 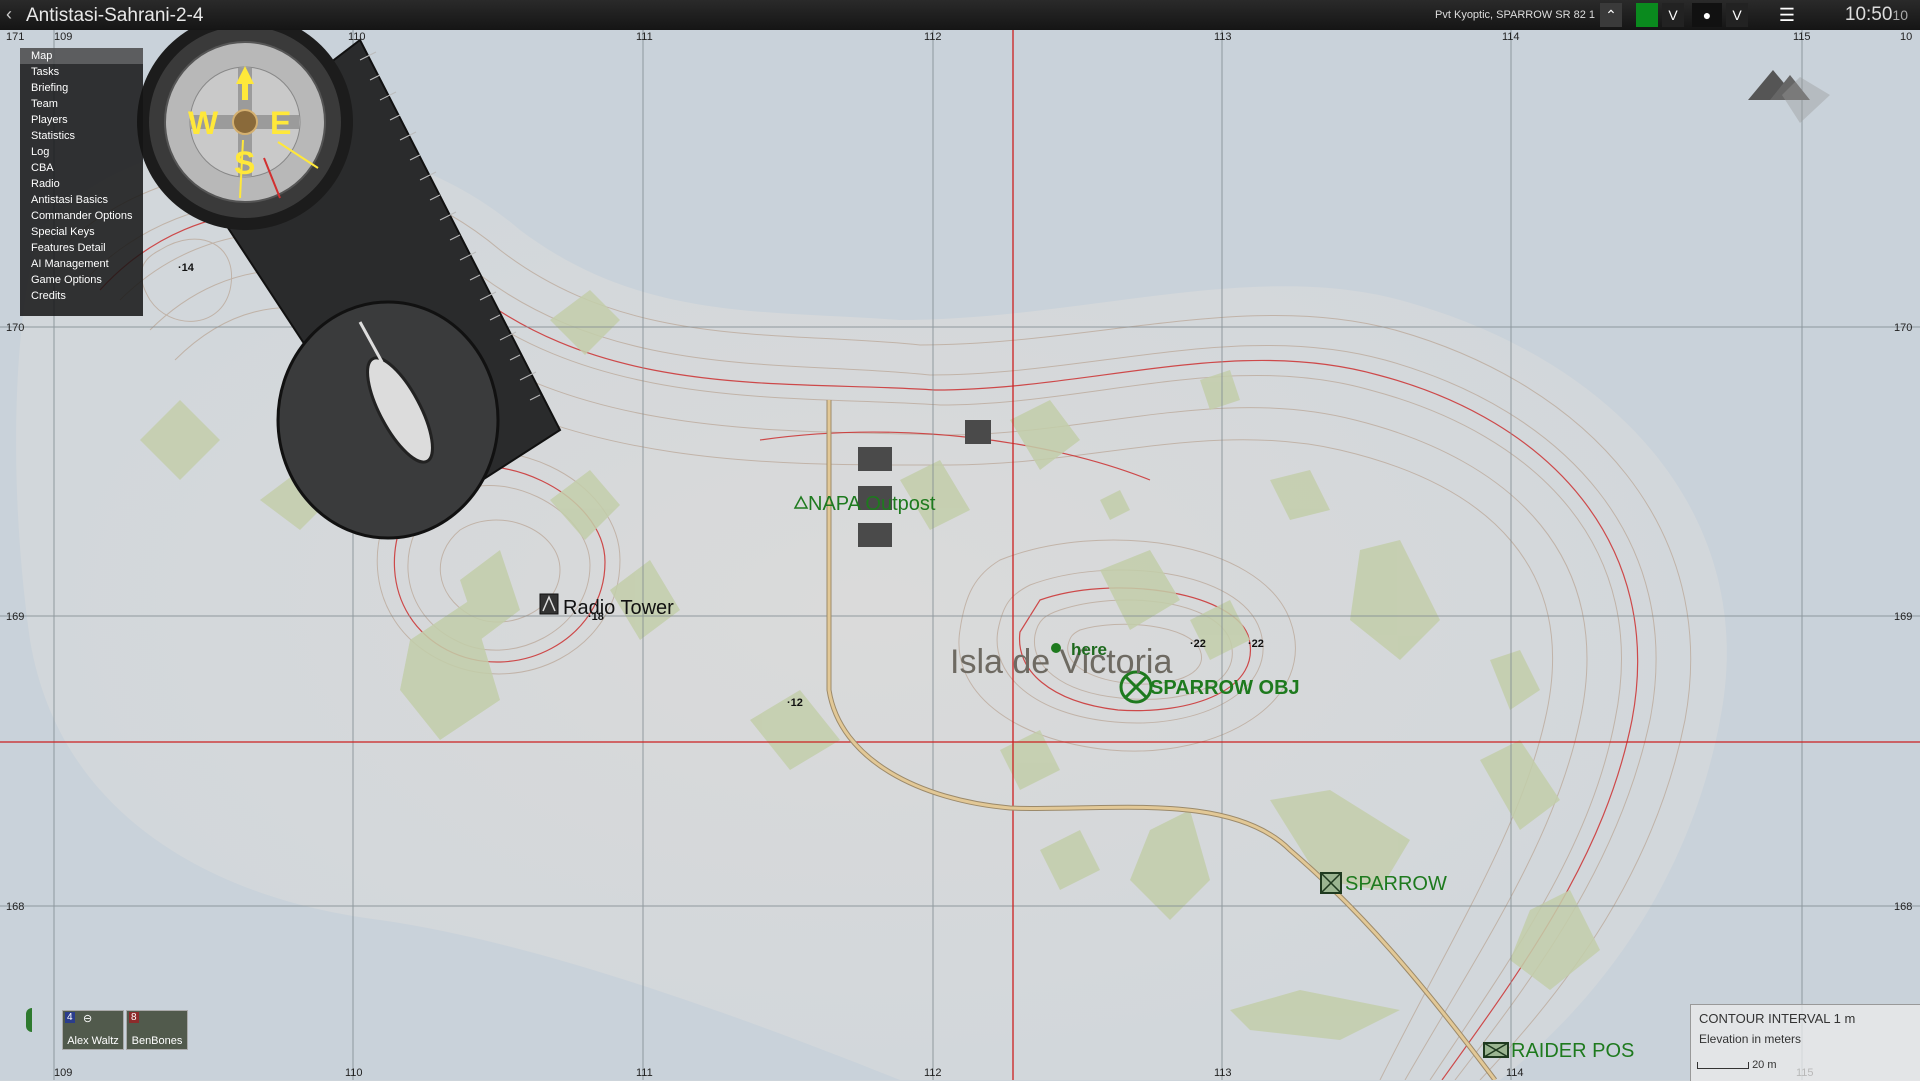 I want to click on menu-item: AI Management, so click(x=81, y=264).